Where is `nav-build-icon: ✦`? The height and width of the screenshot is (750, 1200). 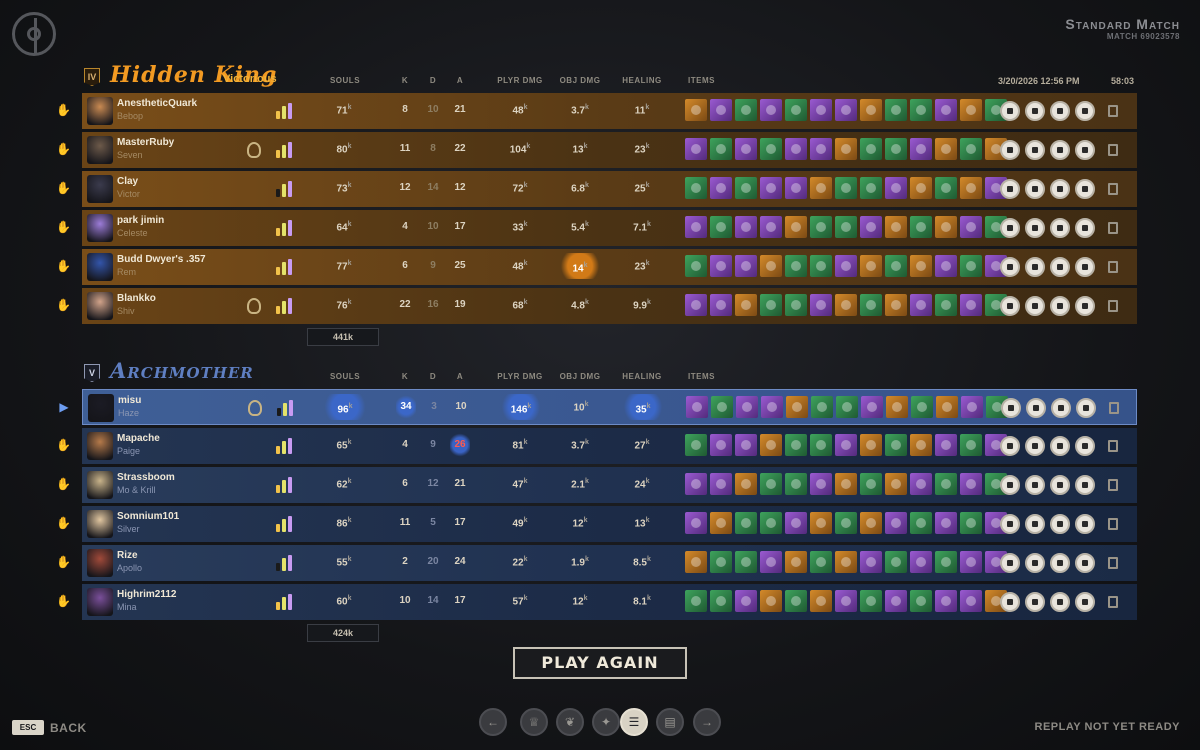
nav-build-icon: ✦ is located at coordinates (606, 722).